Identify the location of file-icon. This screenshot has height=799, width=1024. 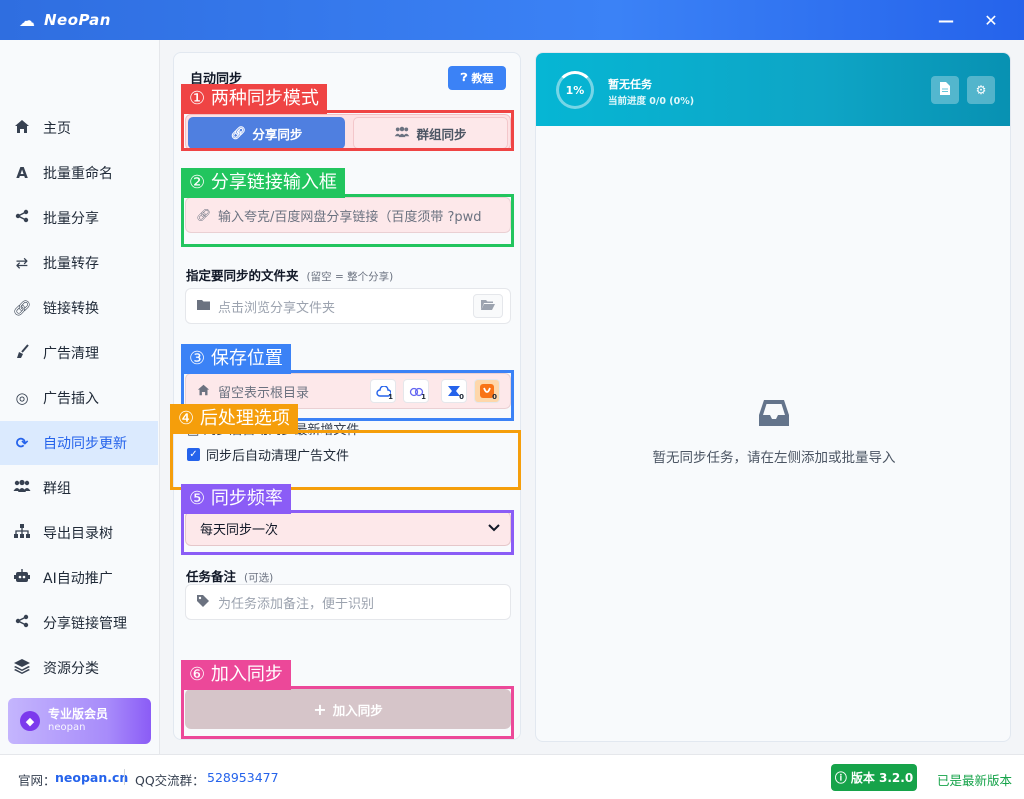
(945, 90).